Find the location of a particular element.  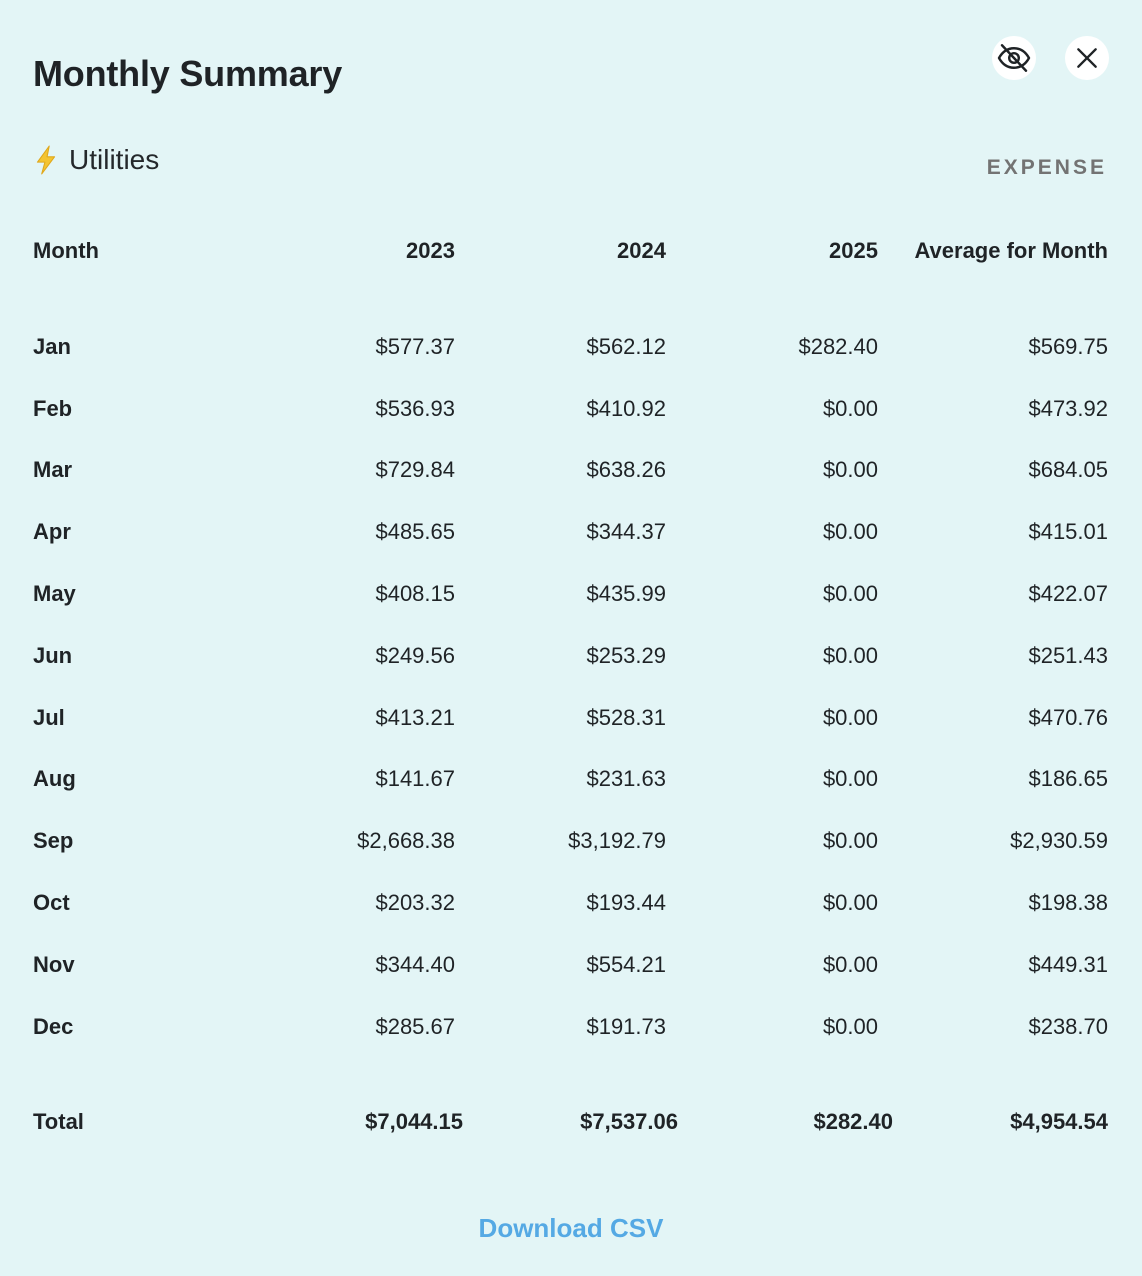

average-cell: $251.43 is located at coordinates (1068, 655).